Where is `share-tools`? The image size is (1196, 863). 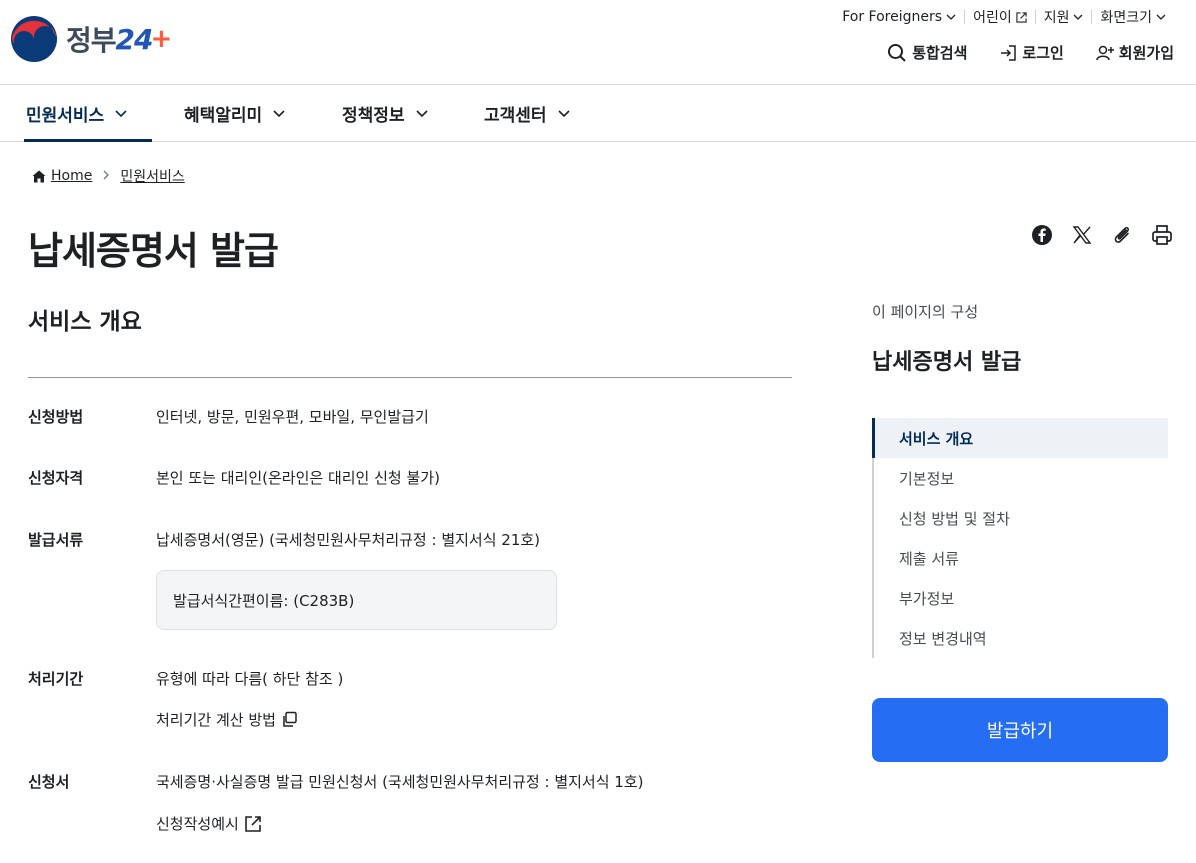
share-tools is located at coordinates (1094, 235).